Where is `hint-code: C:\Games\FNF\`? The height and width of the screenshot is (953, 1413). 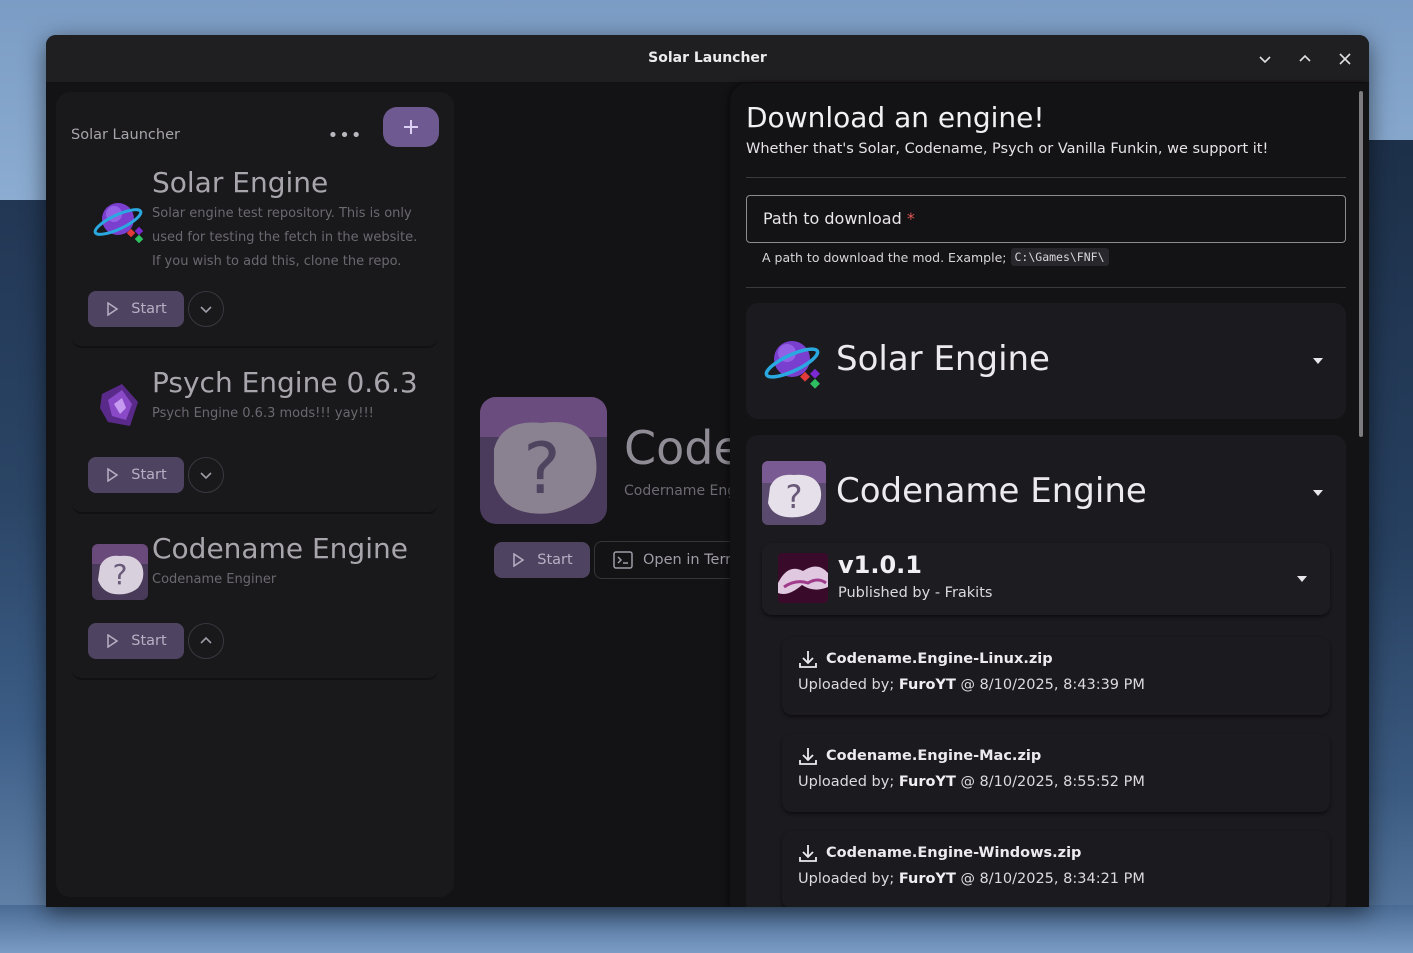 hint-code: C:\Games\FNF\ is located at coordinates (1059, 257).